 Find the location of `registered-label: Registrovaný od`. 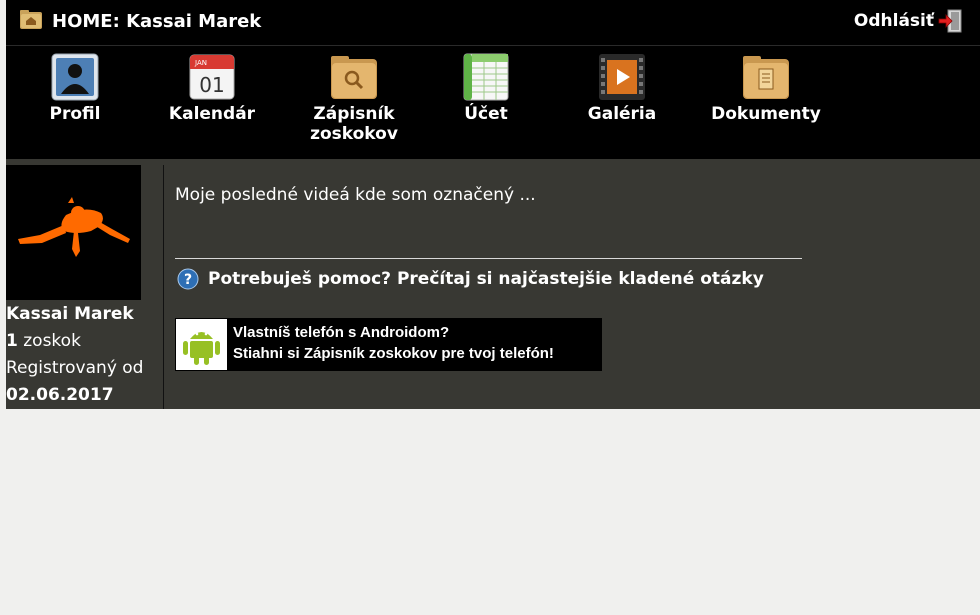

registered-label: Registrovaný od is located at coordinates (75, 368).